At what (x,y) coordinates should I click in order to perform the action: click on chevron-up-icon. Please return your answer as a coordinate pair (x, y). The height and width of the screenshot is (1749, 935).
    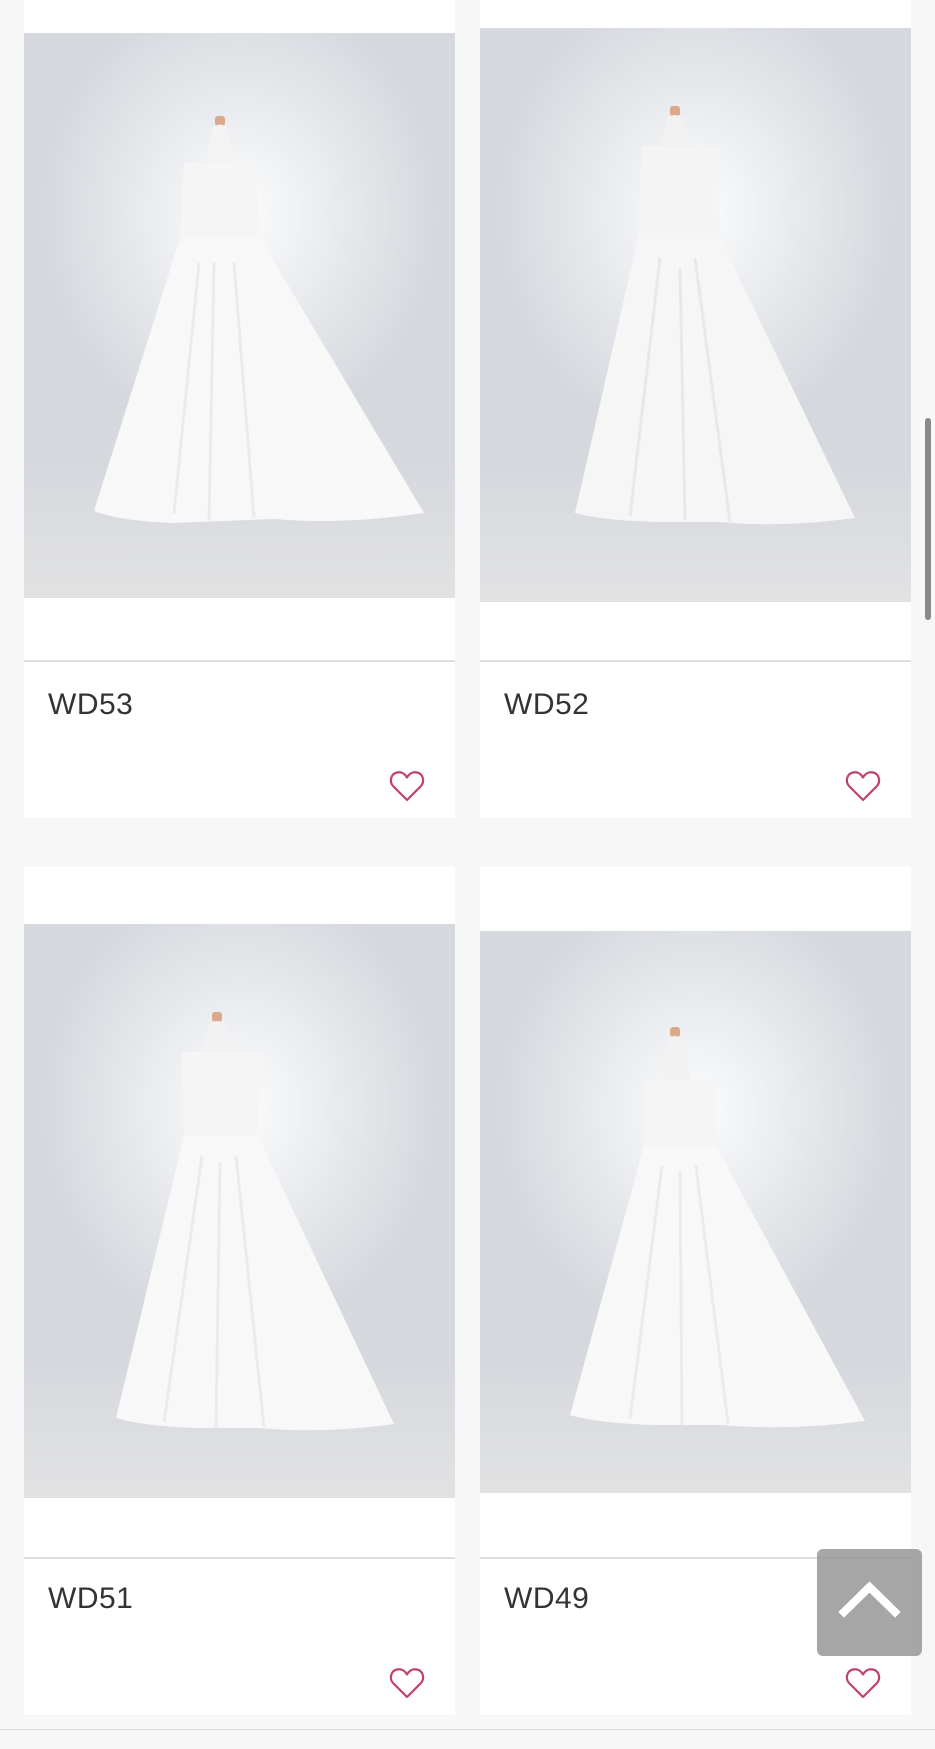
    Looking at the image, I should click on (869, 1599).